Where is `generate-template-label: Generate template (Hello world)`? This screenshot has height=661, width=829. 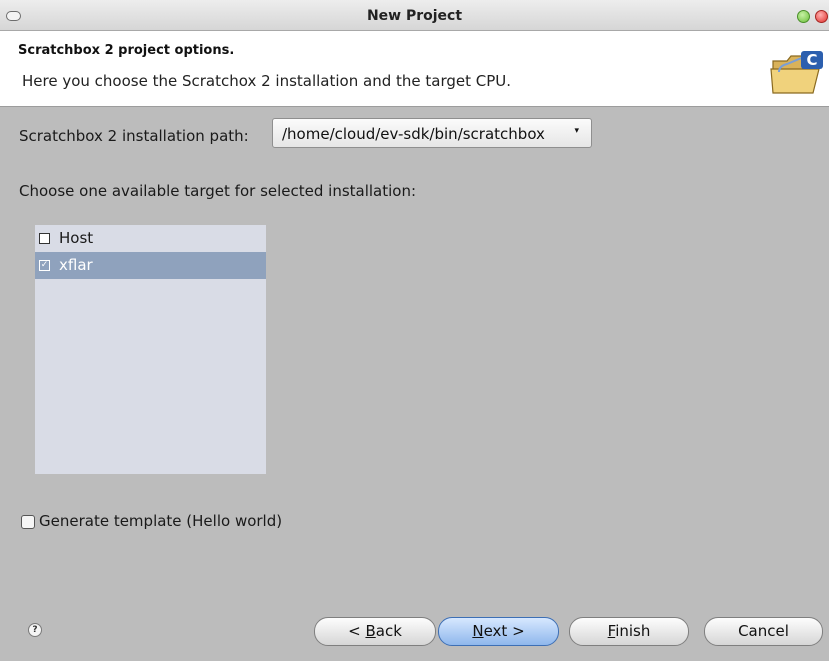
generate-template-label: Generate template (Hello world) is located at coordinates (160, 521).